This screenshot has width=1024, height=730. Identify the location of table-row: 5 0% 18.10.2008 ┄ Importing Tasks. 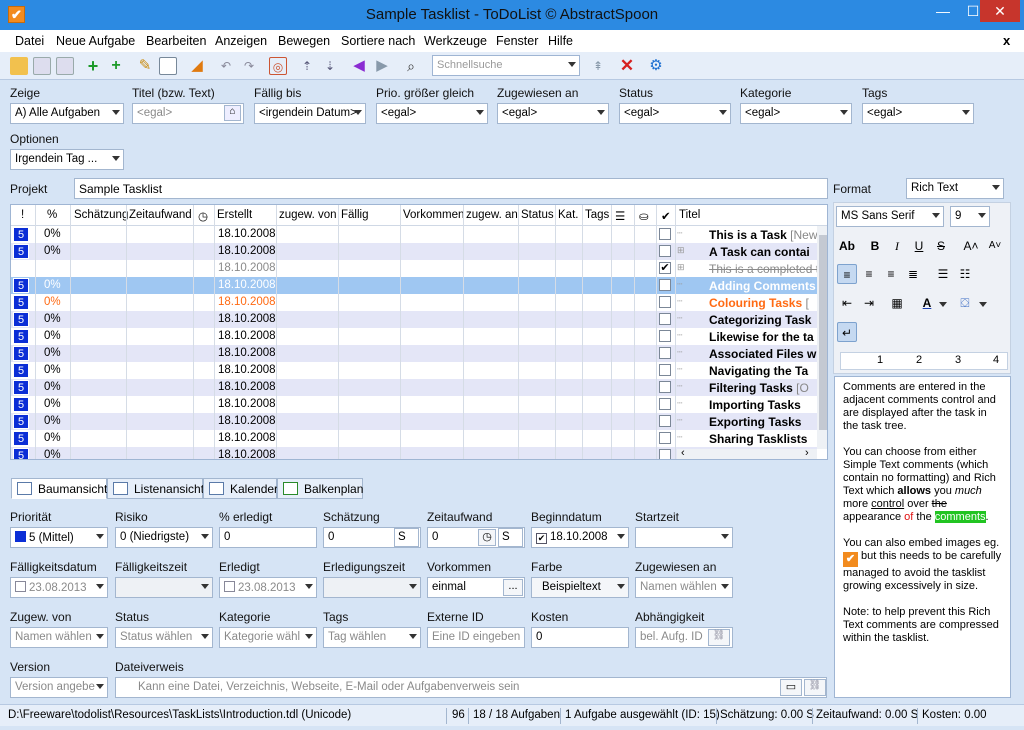
(414, 404).